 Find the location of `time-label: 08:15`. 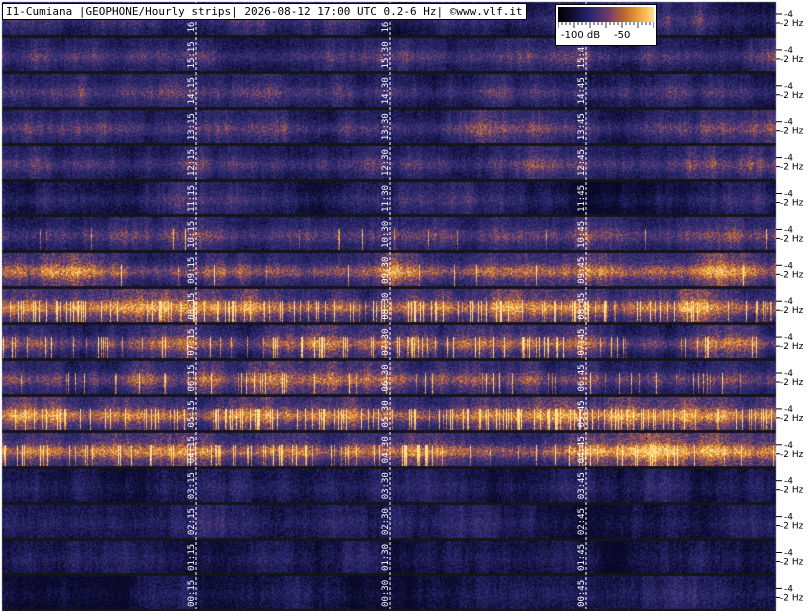

time-label: 08:15 is located at coordinates (192, 306).